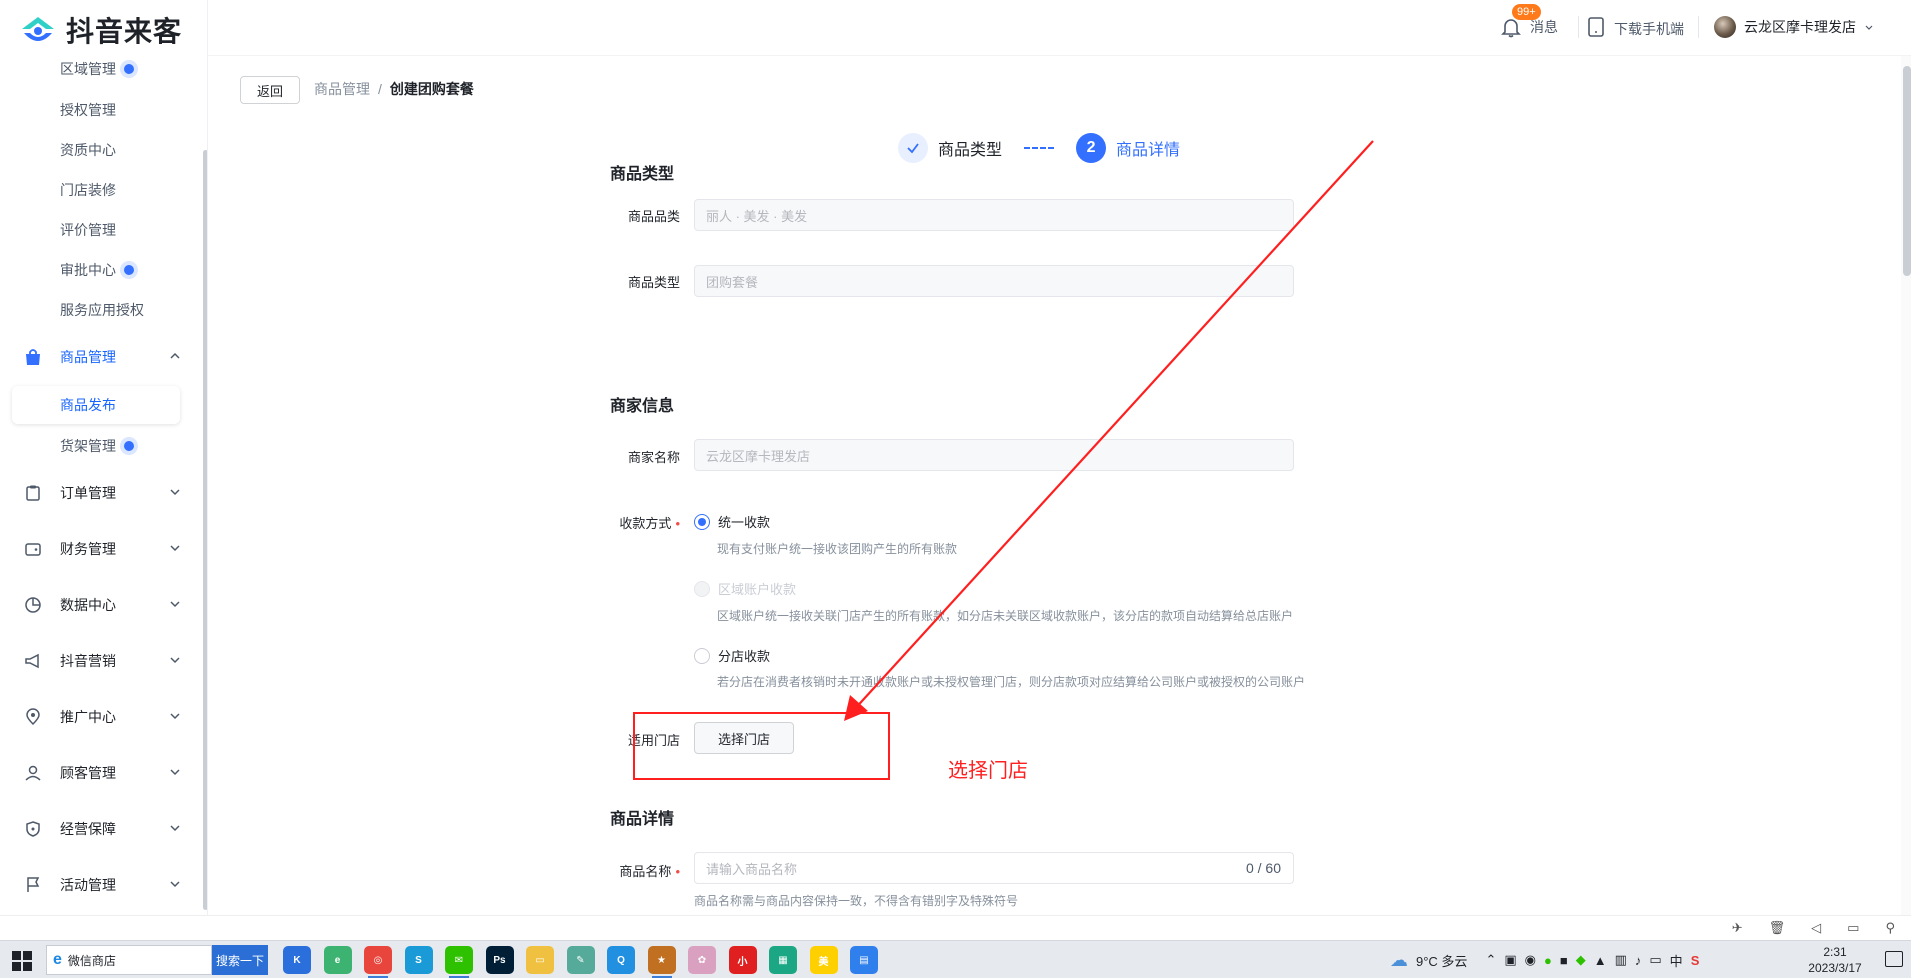 This screenshot has height=979, width=1911. I want to click on window-icon: ▭, so click(1853, 928).